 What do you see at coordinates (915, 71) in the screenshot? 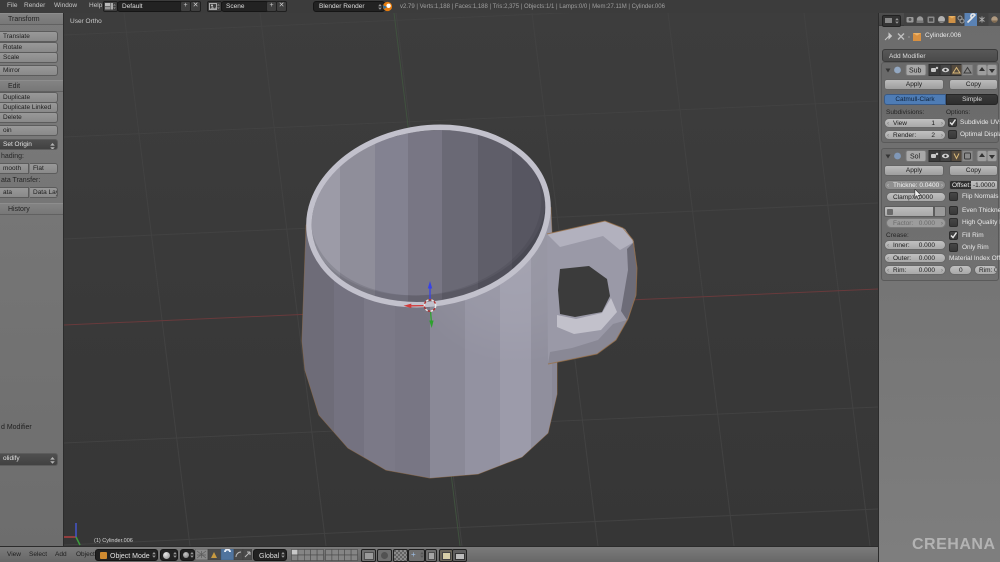
I see `svg-text: Sub` at bounding box center [915, 71].